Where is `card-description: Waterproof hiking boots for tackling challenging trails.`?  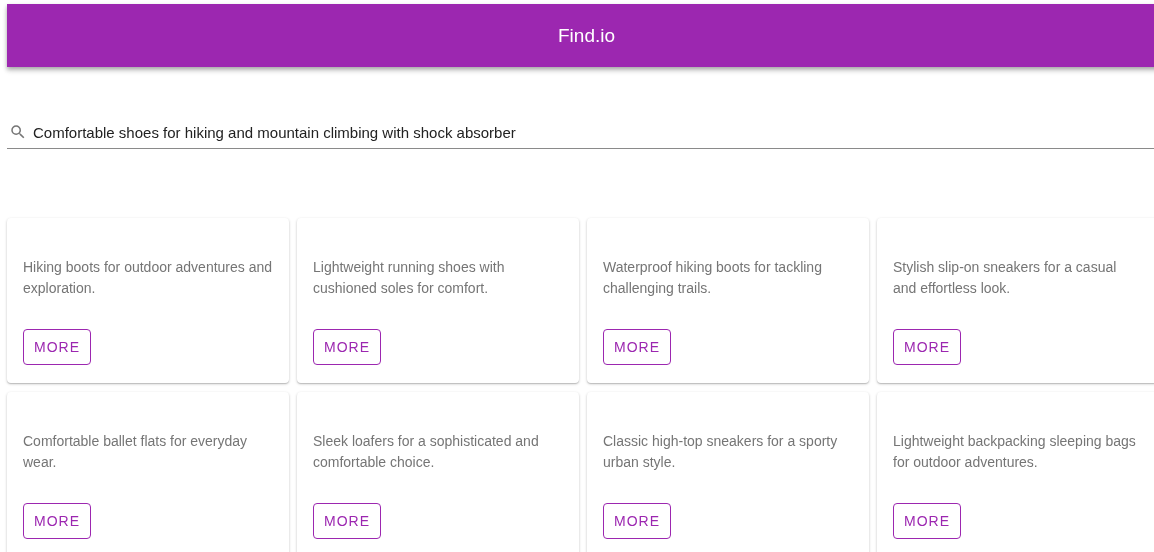 card-description: Waterproof hiking boots for tackling challenging trails. is located at coordinates (713, 278).